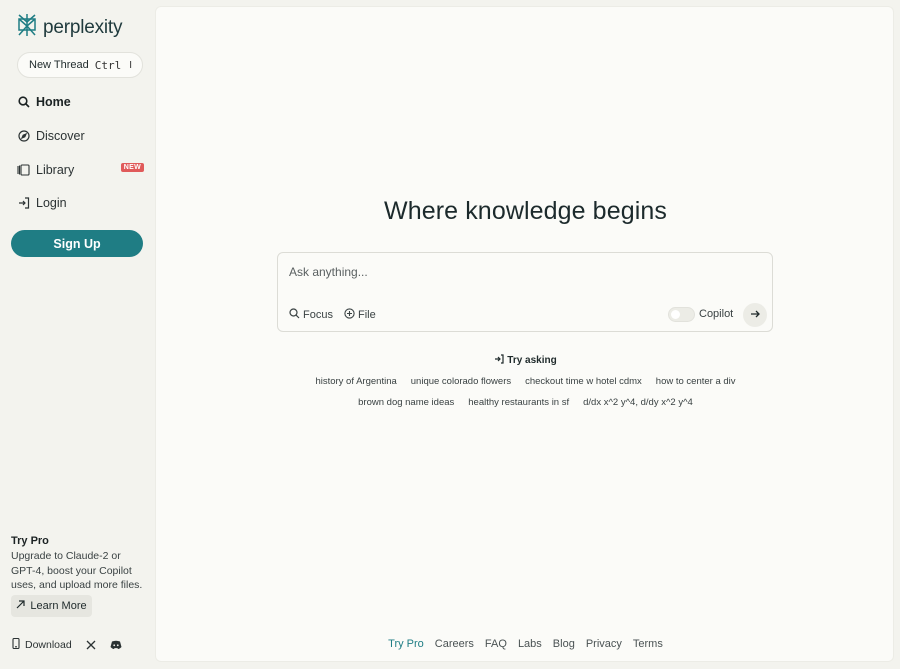  Describe the element at coordinates (318, 315) in the screenshot. I see `focus-label: Focus` at that location.